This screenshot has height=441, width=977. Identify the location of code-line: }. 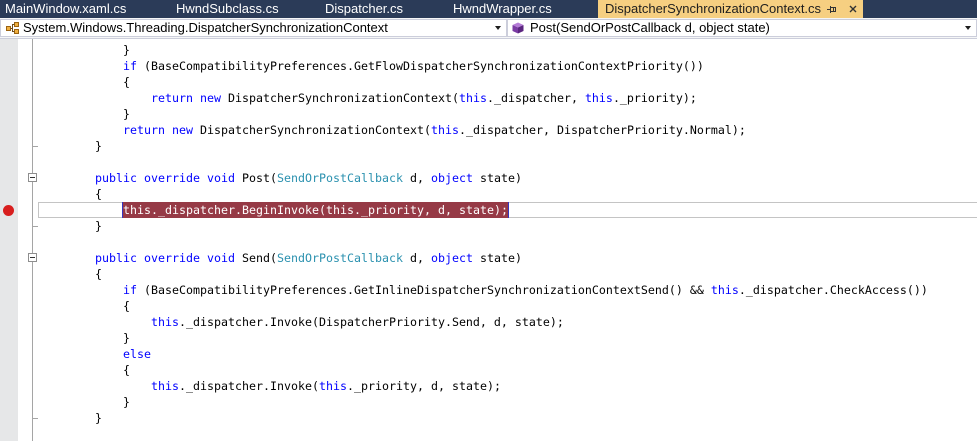
(488, 402).